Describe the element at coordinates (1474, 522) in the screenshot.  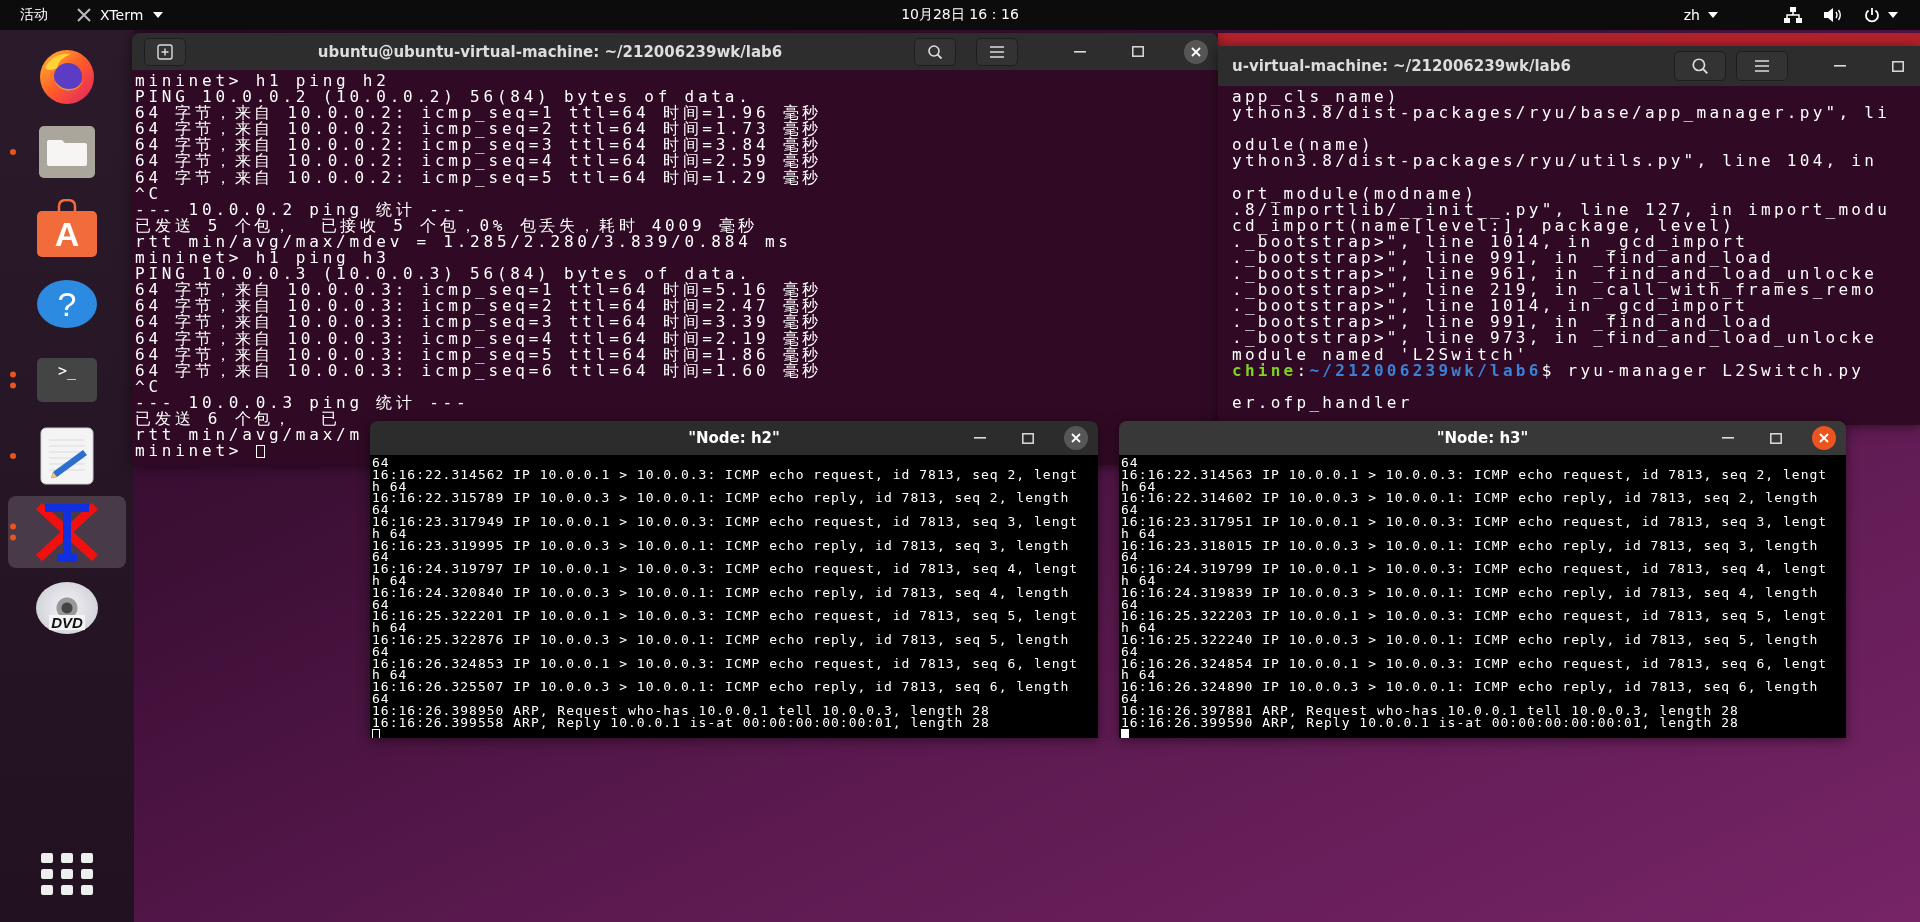
I see `terminal-line: 16:16:23.317951 IP 10.0.0.1 > 10.0.0.3: ICMP echo request, id 7813, seq 3, lengt` at that location.